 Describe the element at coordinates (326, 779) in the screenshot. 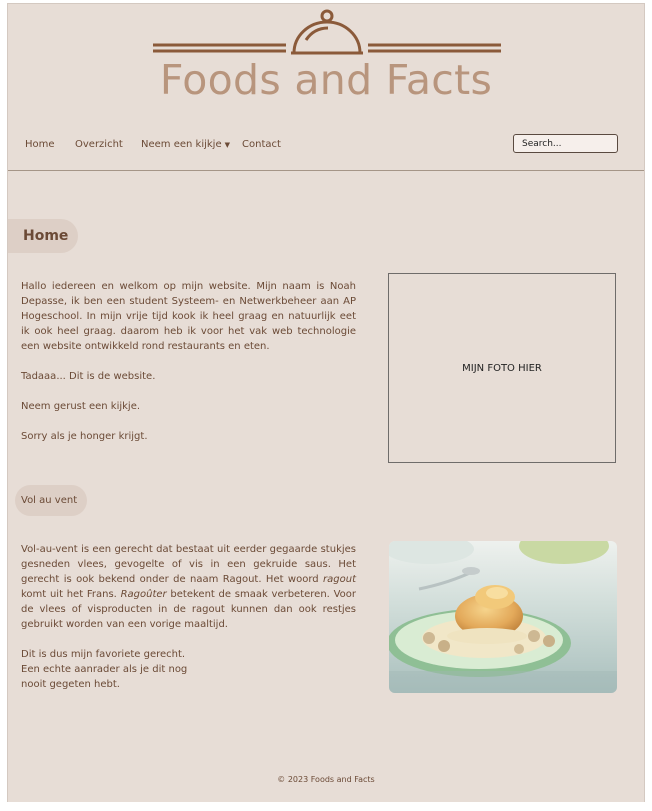

I see `footer-copyright: © 2023 Foods and Facts` at that location.